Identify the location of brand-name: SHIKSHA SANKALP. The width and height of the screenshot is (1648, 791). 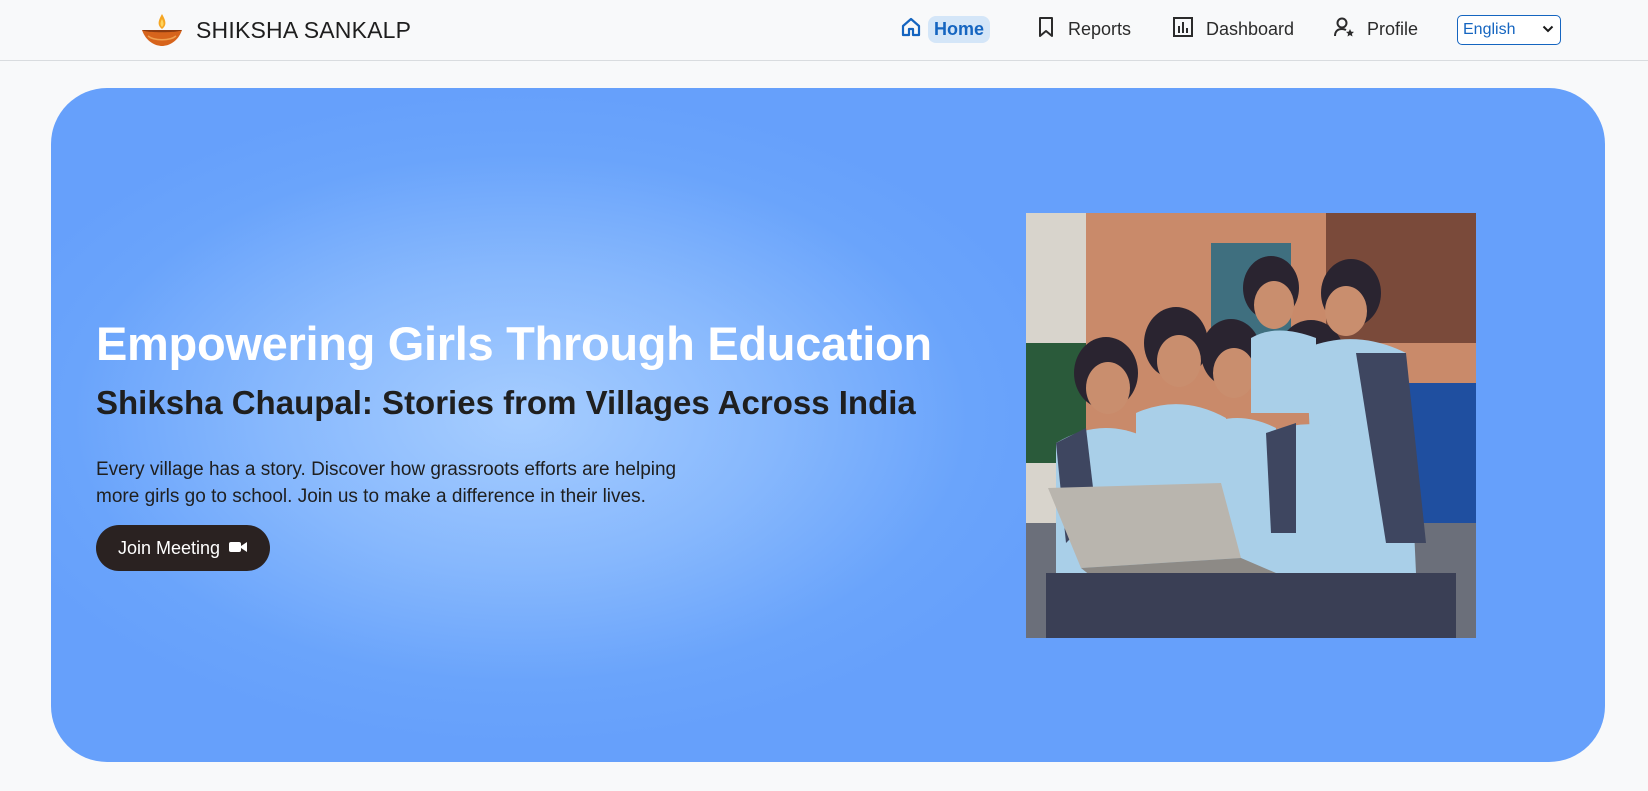
(304, 29).